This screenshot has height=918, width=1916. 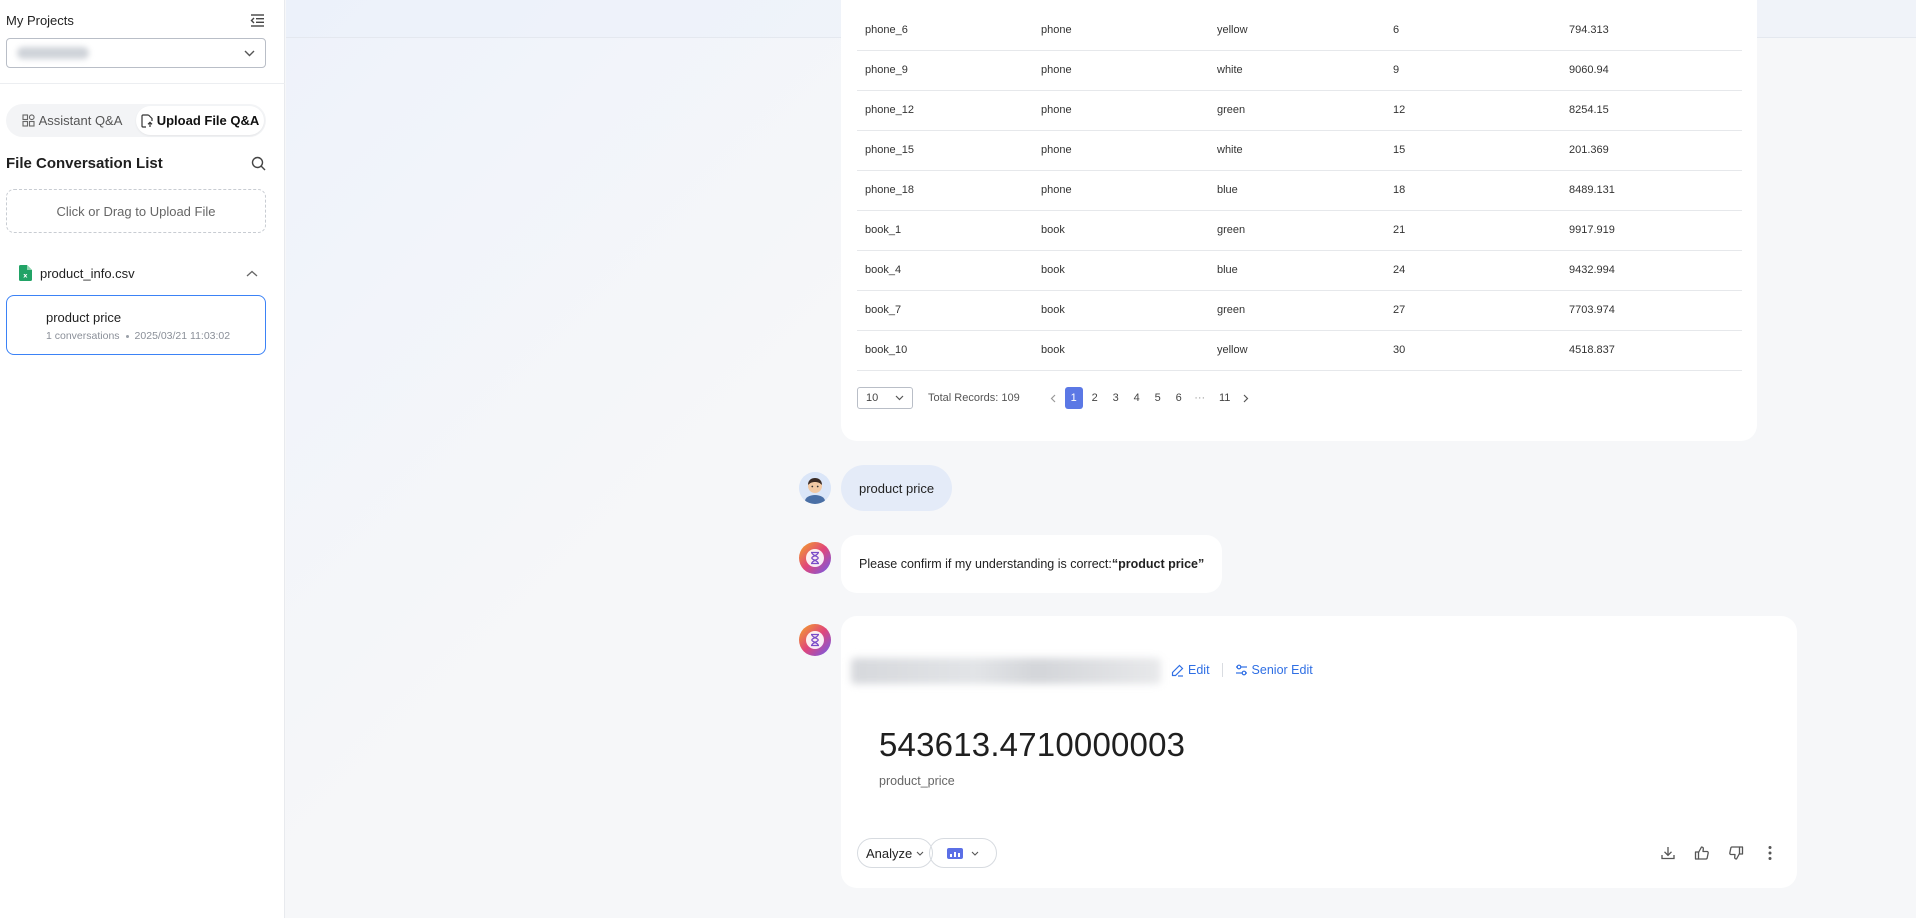 I want to click on senior-edit-label: Senior Edit, so click(x=1282, y=670).